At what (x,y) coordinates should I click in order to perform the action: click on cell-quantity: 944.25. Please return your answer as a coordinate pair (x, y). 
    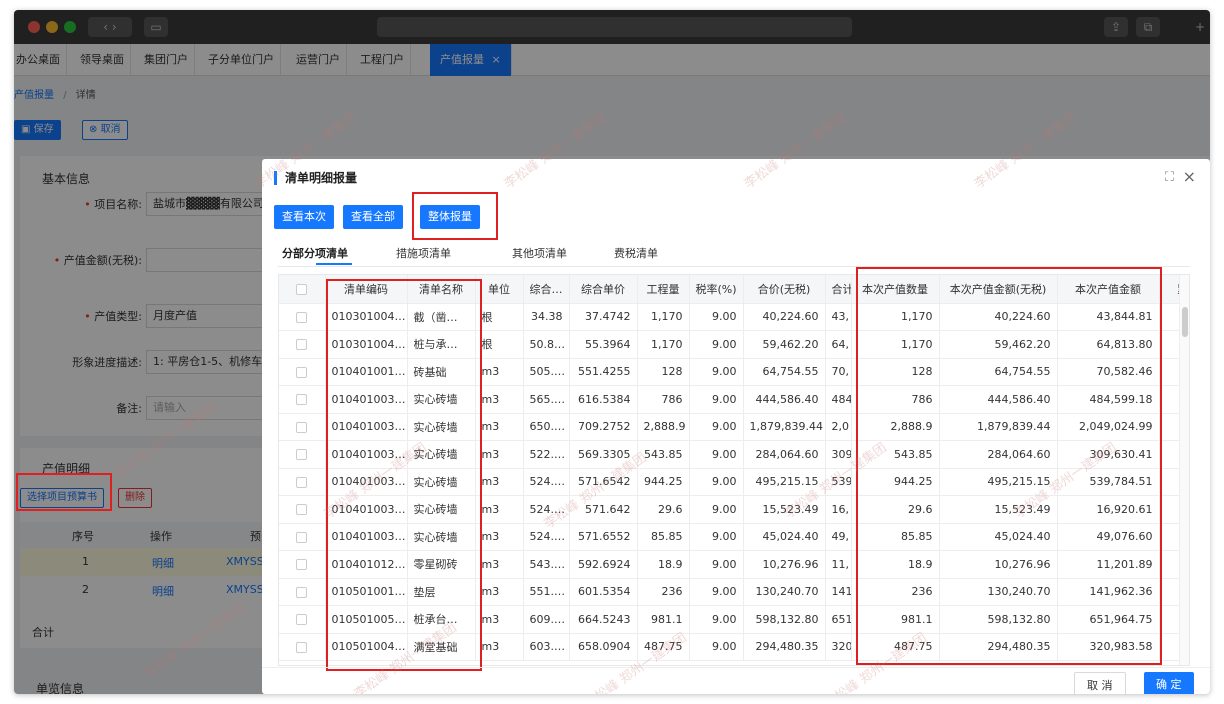
    Looking at the image, I should click on (663, 482).